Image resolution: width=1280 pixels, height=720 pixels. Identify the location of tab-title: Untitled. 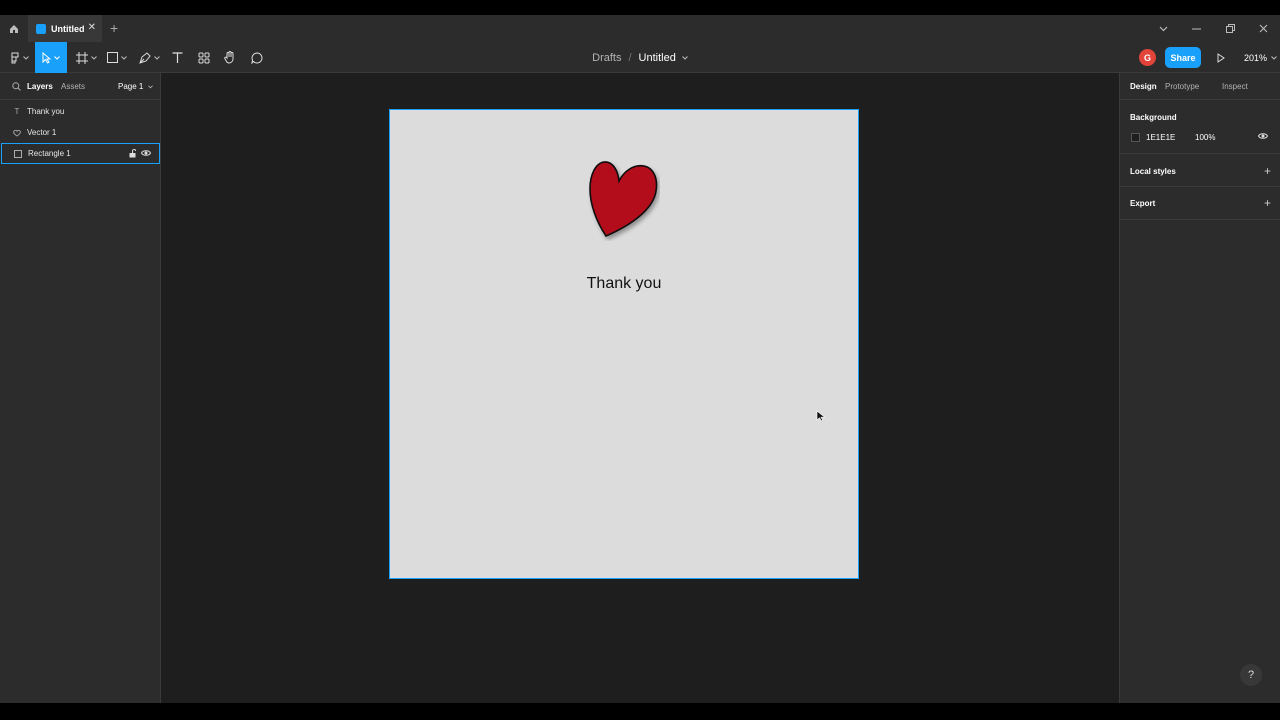
(68, 28).